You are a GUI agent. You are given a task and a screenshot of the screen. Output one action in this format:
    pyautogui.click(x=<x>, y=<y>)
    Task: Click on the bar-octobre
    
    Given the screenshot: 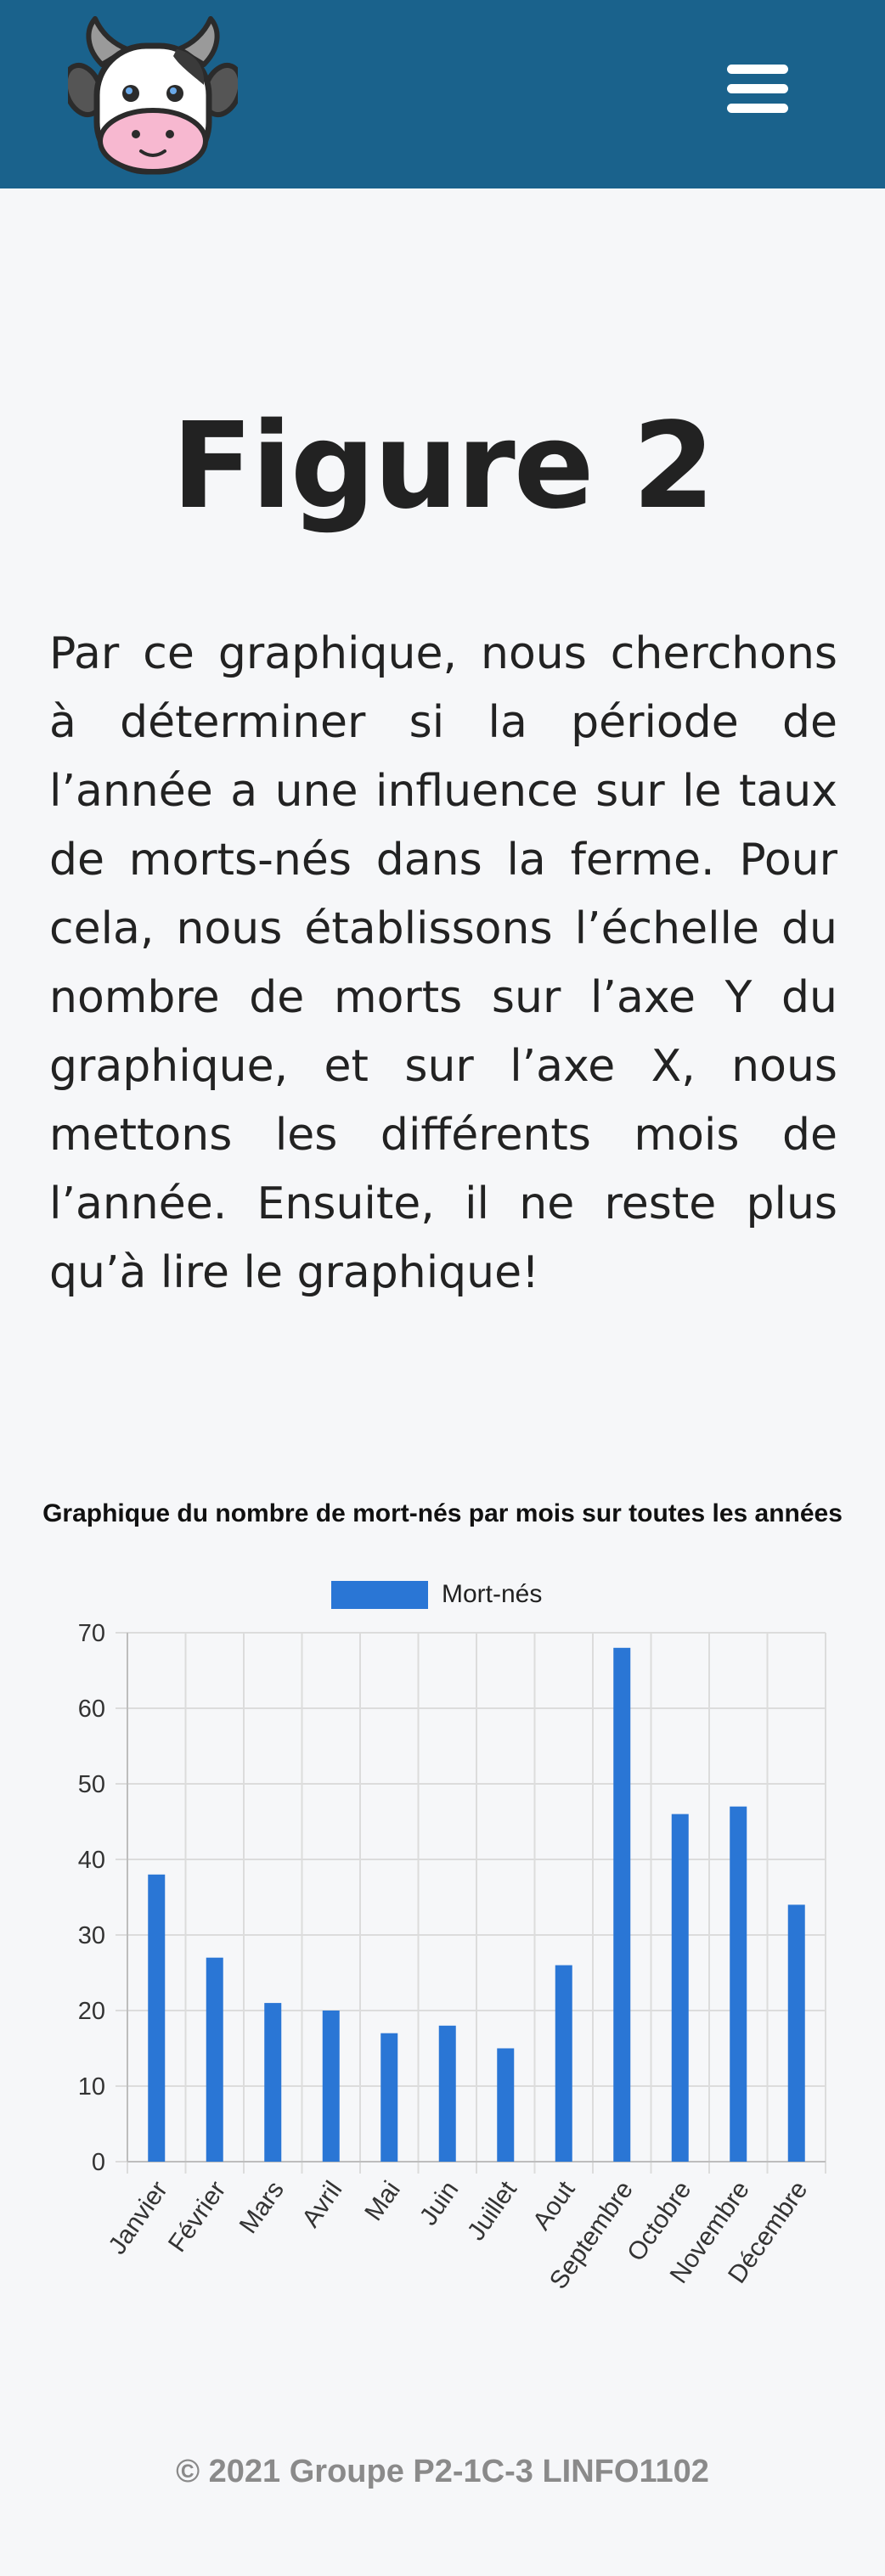 What is the action you would take?
    pyautogui.click(x=680, y=1988)
    